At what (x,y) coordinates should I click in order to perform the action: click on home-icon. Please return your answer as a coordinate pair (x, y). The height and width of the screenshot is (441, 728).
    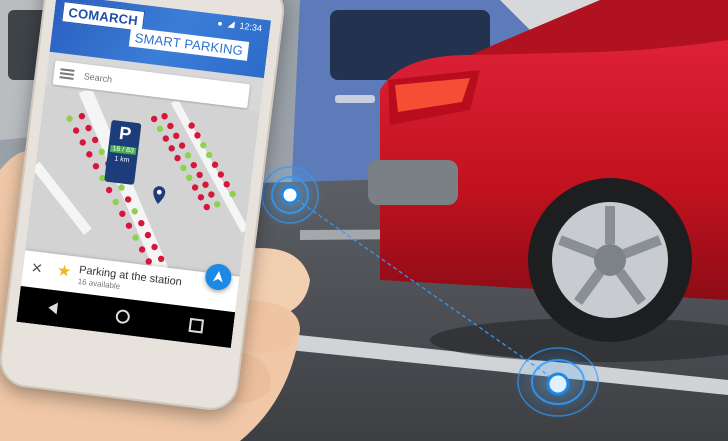
    Looking at the image, I should click on (123, 316).